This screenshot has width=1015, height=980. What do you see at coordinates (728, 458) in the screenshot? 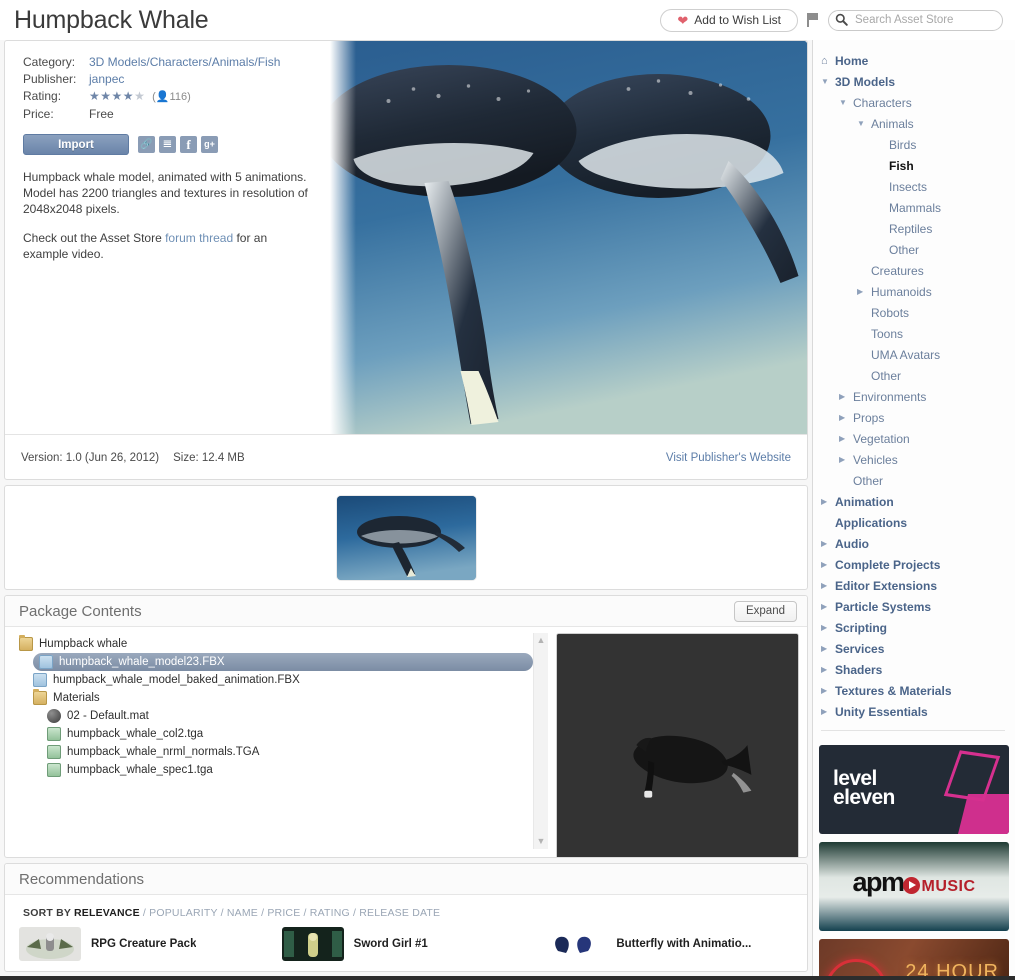
I see `visit-publisher-website-link: Visit Publisher's Website` at bounding box center [728, 458].